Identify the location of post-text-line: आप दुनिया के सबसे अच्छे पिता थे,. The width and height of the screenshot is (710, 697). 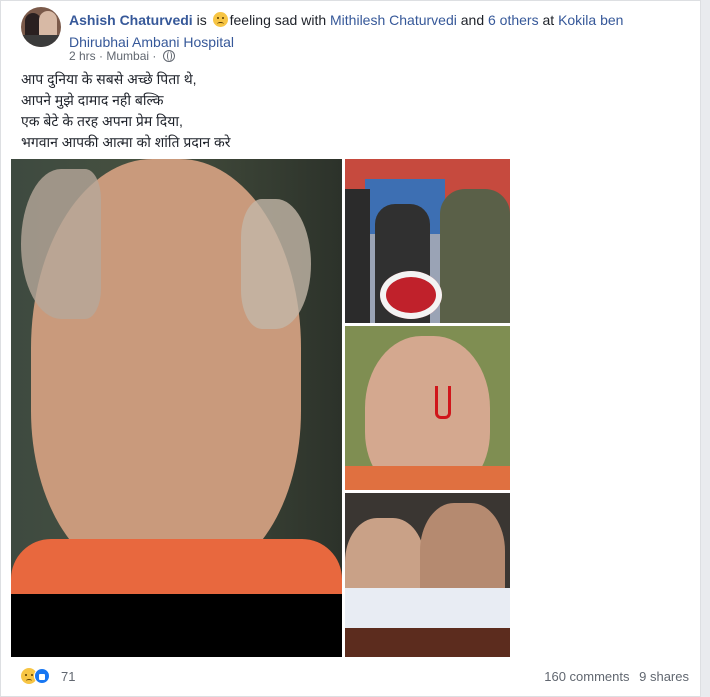
(109, 79).